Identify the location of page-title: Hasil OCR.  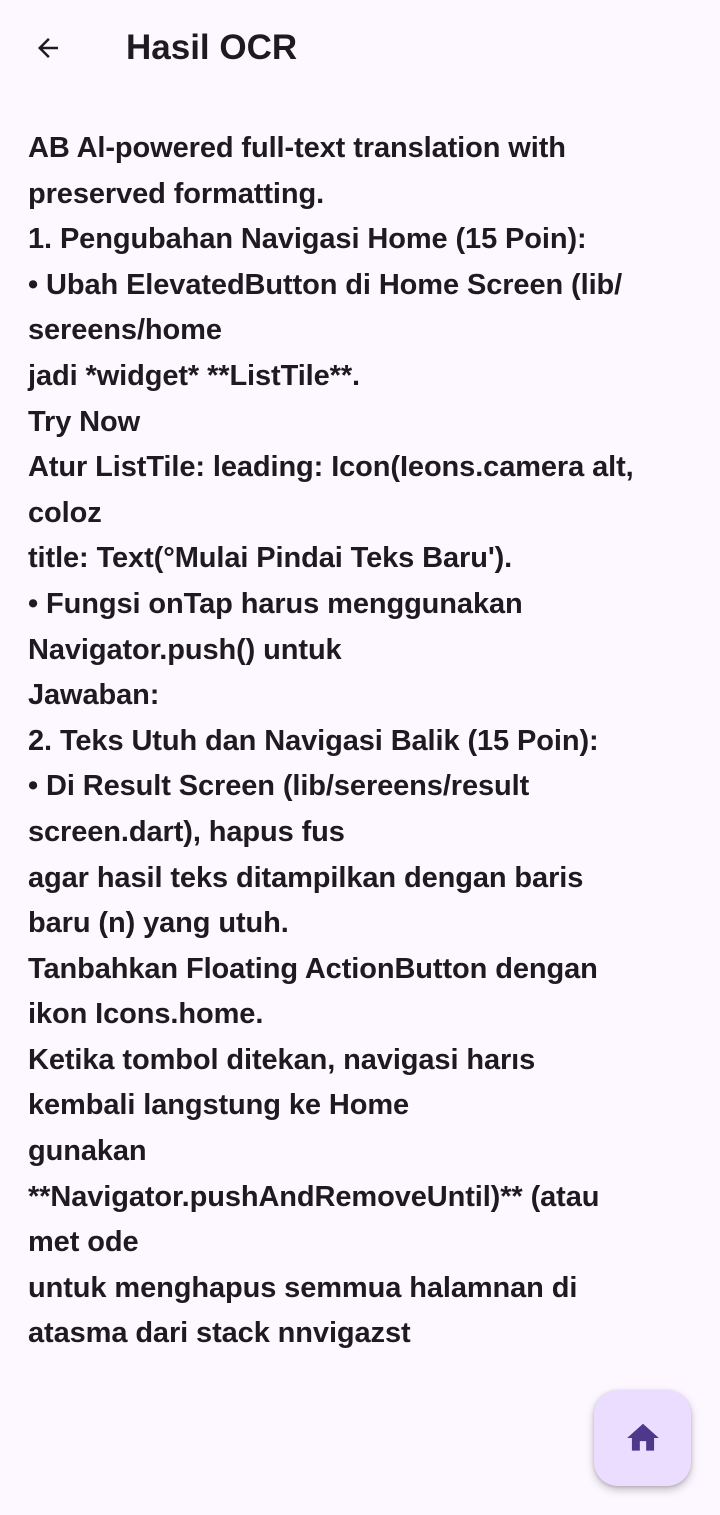
(212, 47).